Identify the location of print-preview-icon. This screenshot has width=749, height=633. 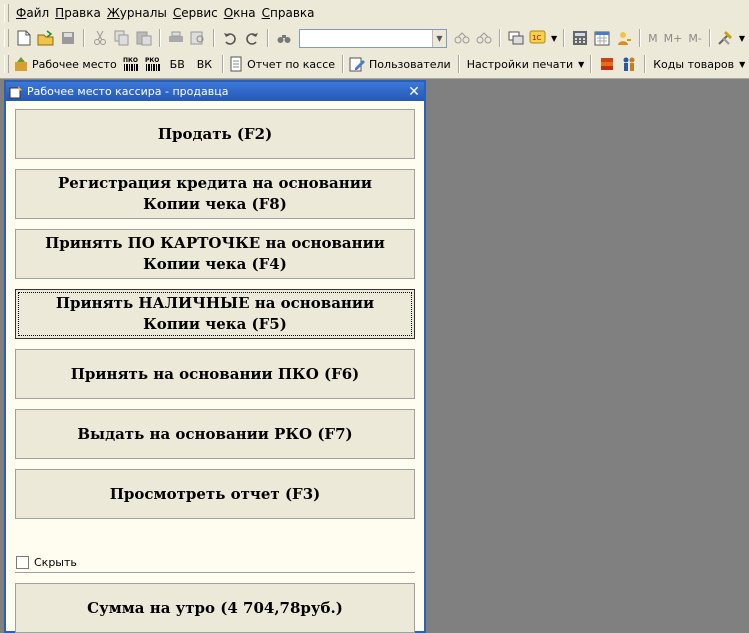
(198, 38).